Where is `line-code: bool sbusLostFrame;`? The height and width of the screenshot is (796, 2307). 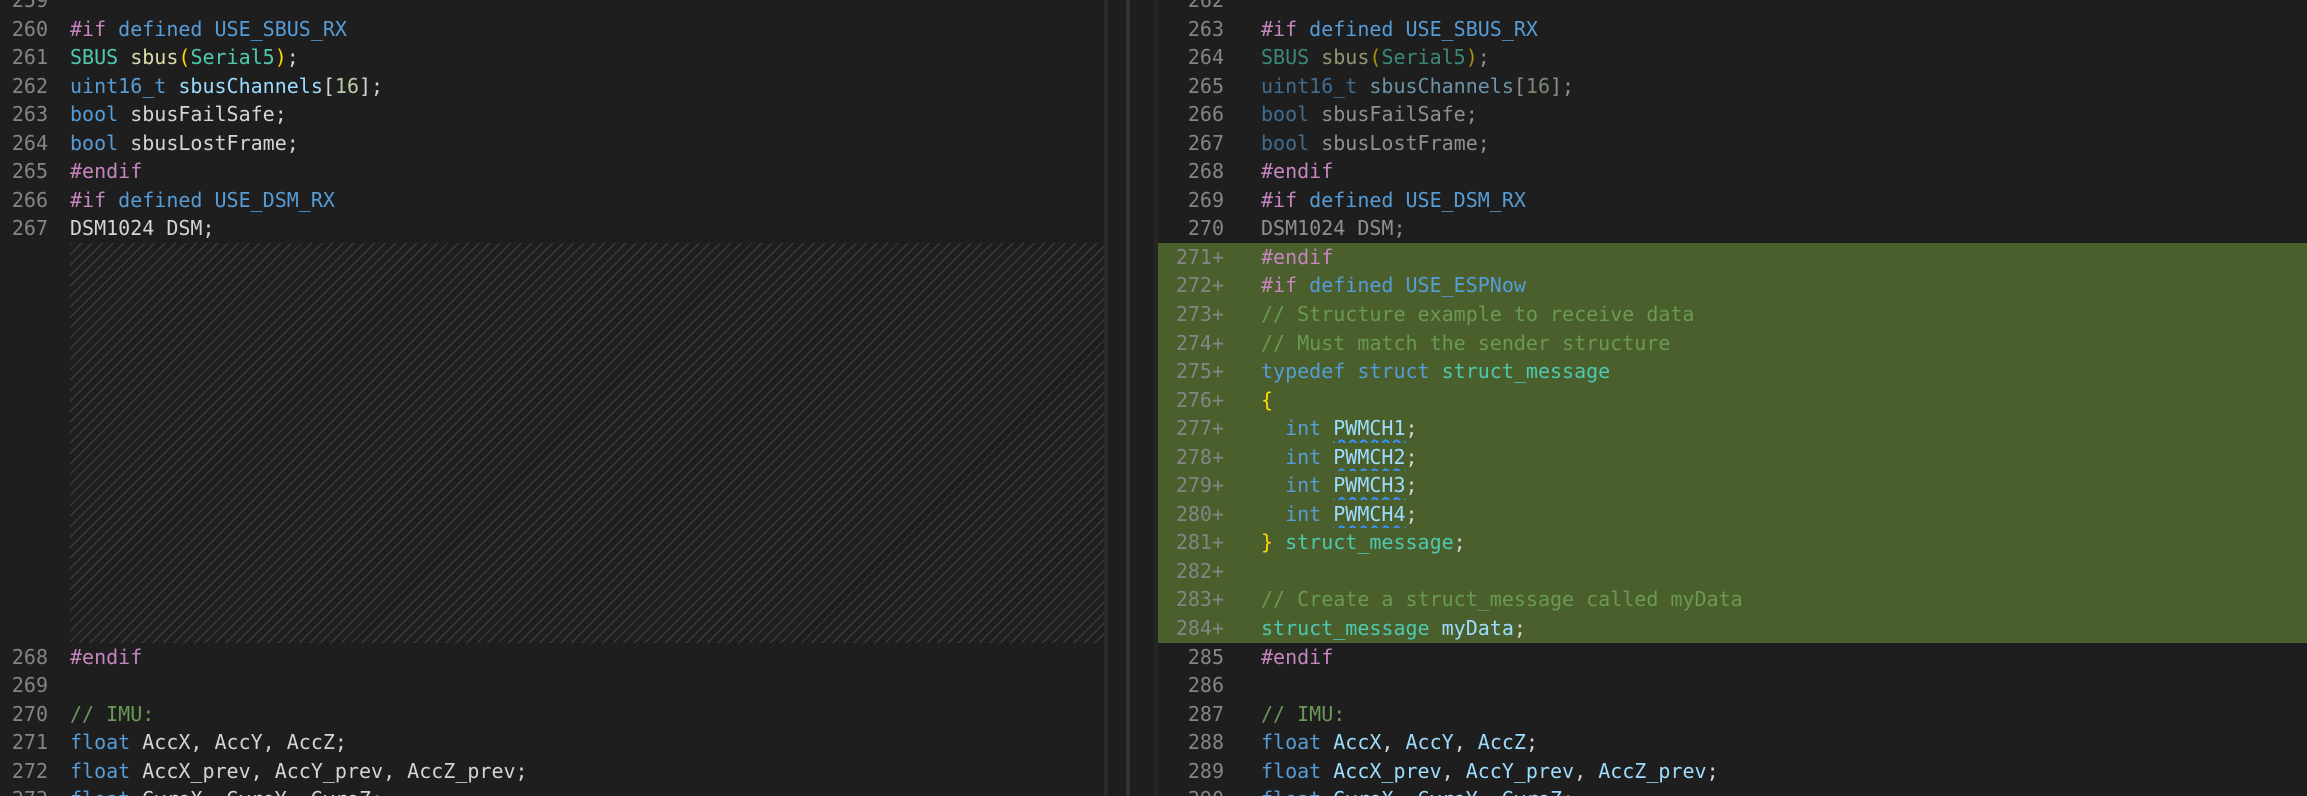
line-code: bool sbusLostFrame; is located at coordinates (1375, 143).